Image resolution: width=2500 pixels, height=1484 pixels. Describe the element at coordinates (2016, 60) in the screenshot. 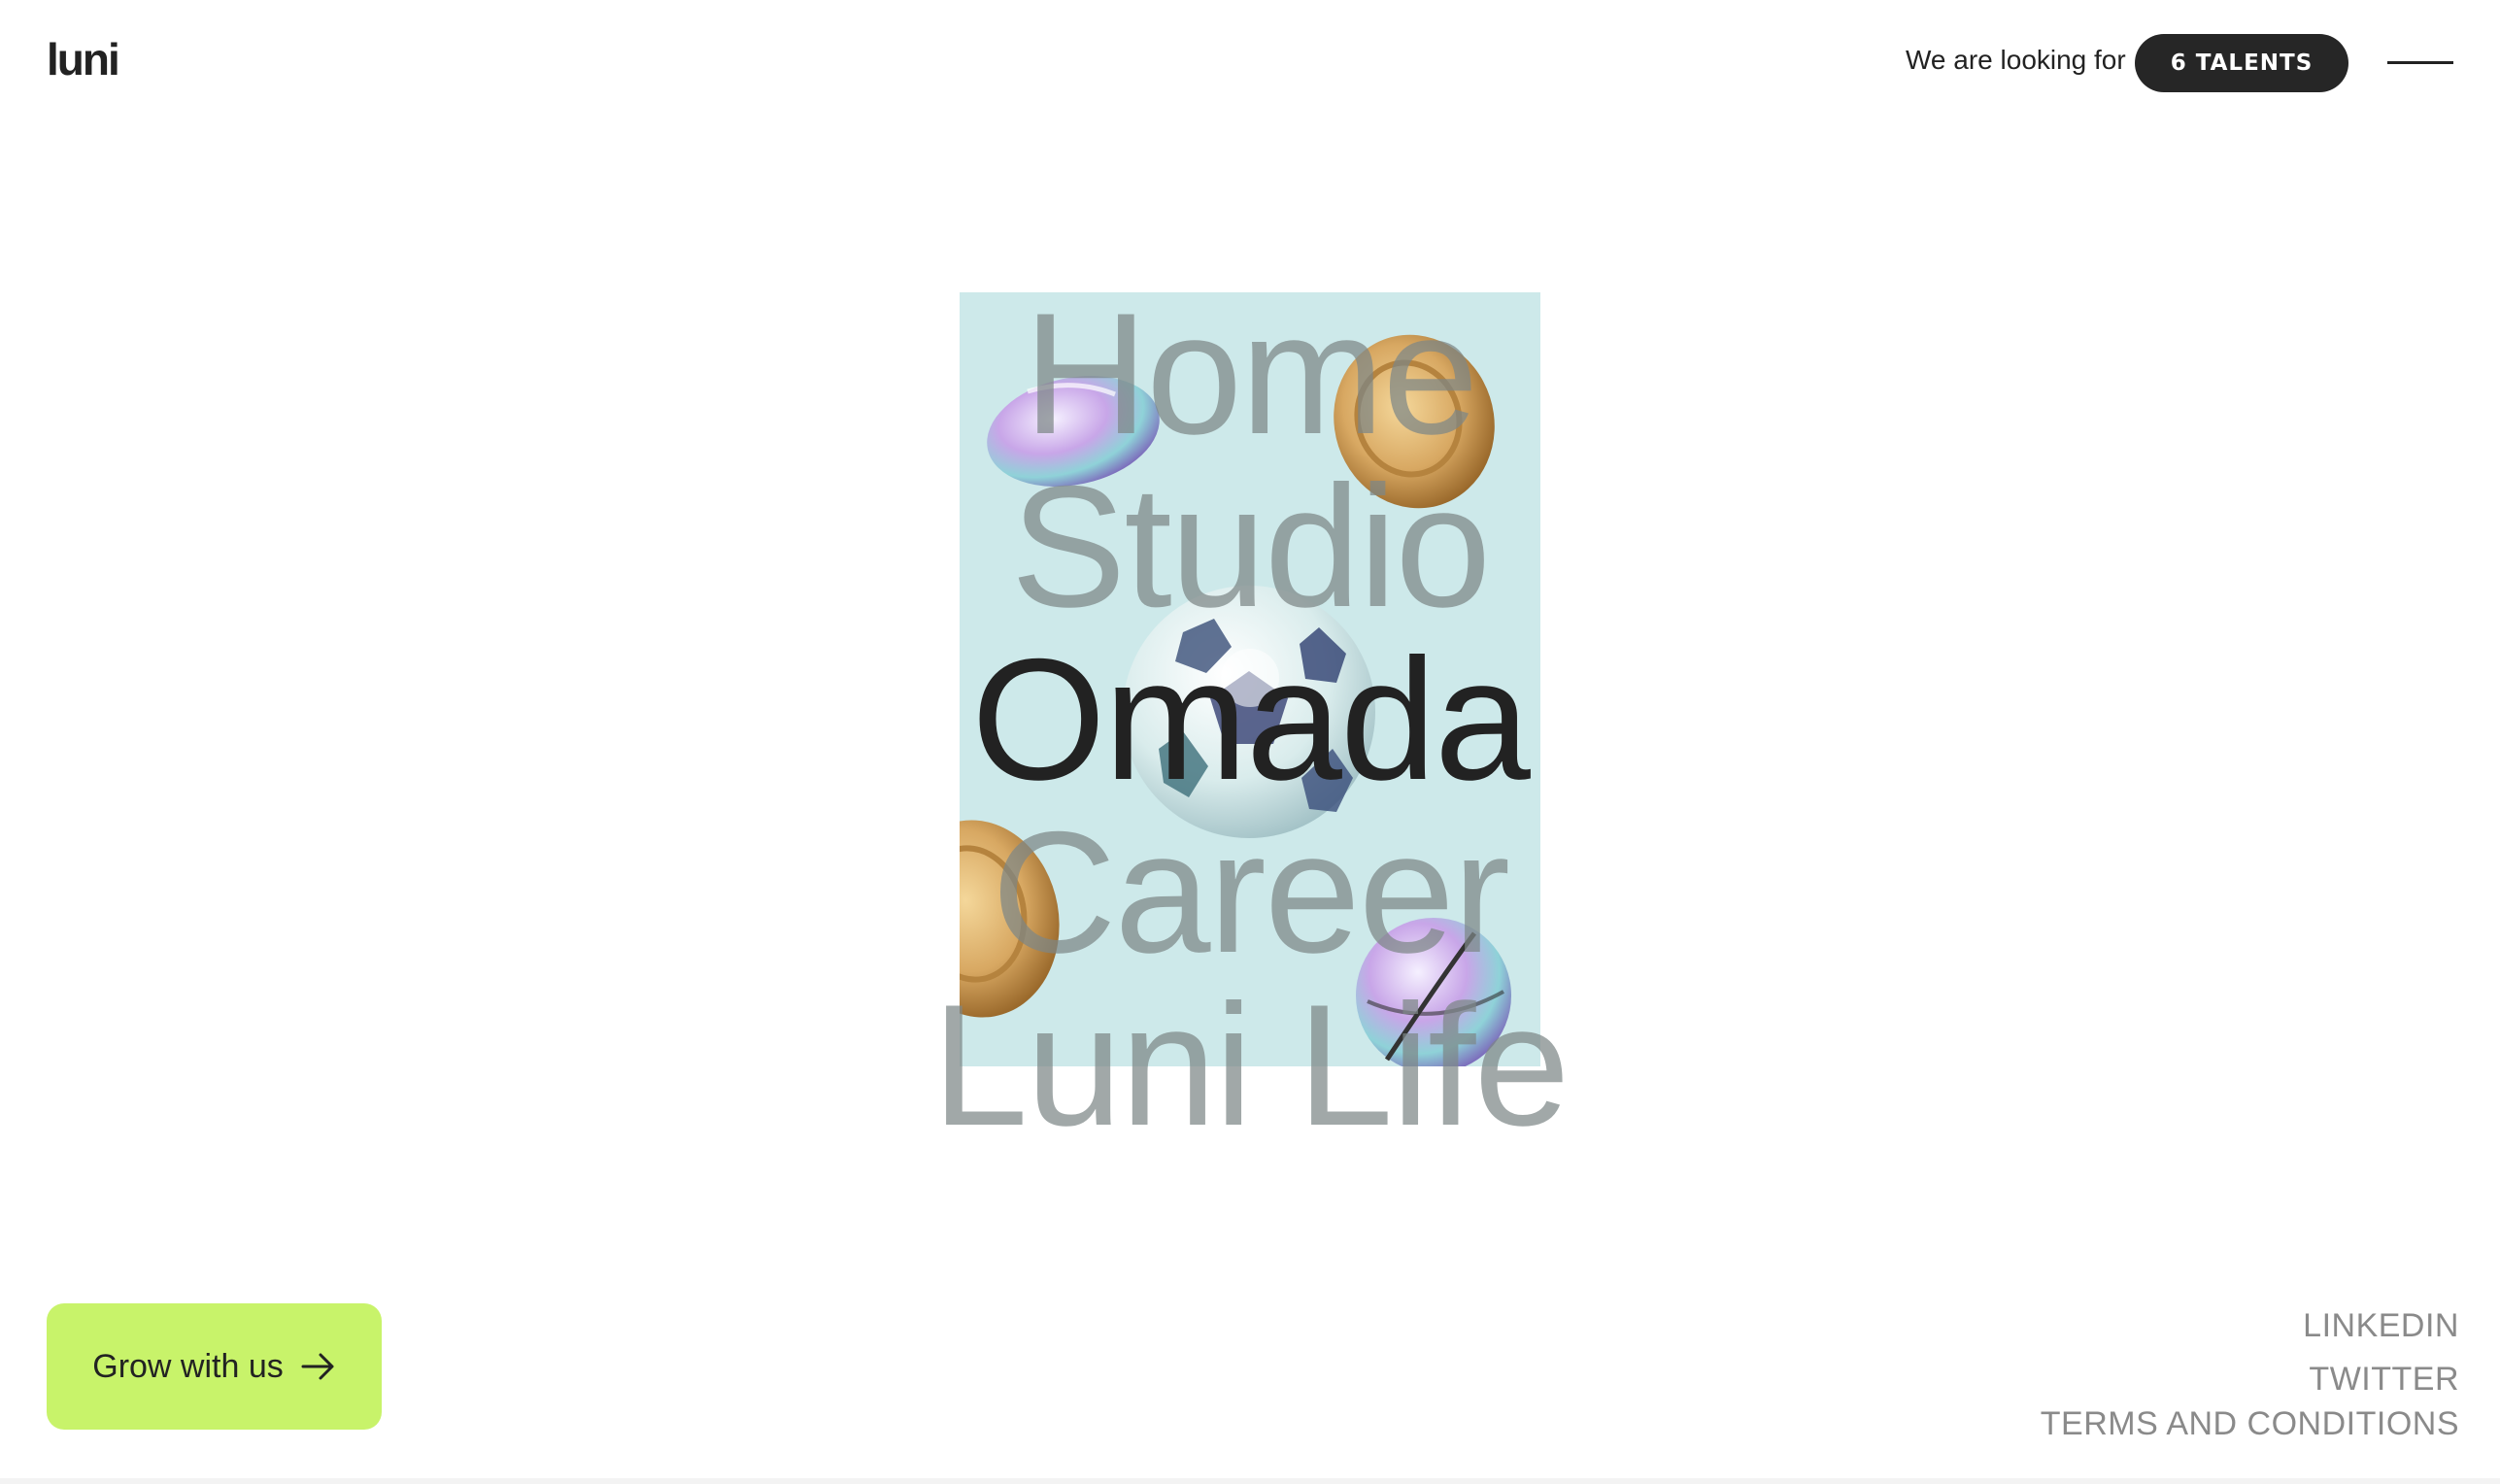

I see `hiring-text: We are looking for` at that location.